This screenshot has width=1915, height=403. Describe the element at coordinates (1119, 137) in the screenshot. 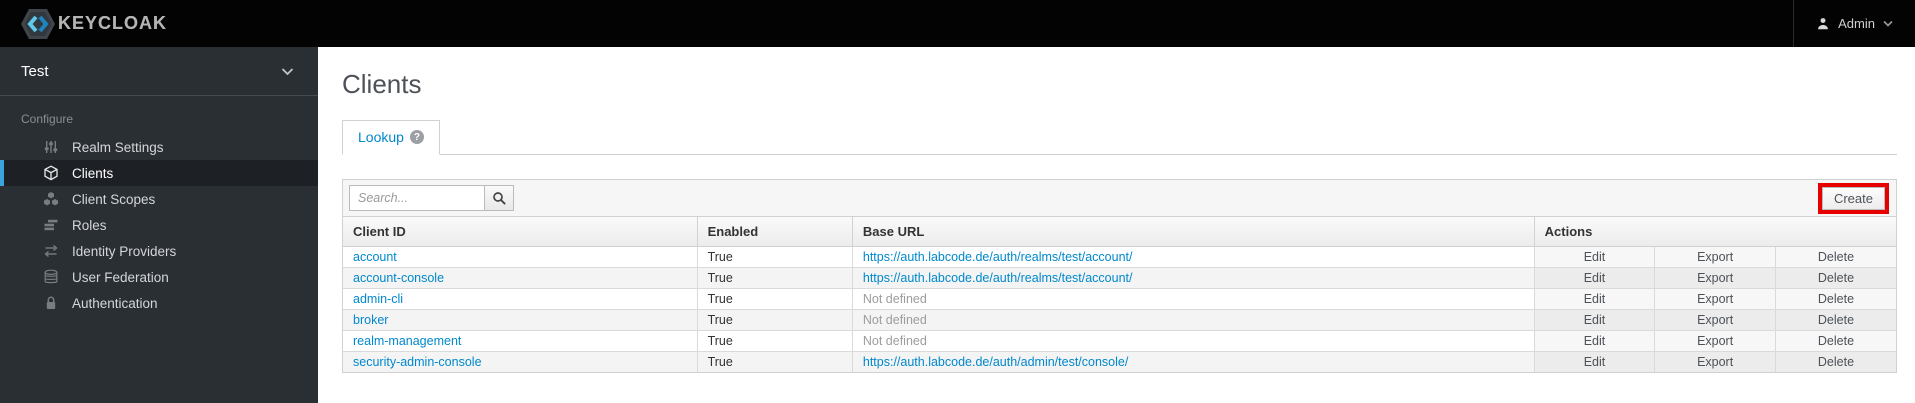

I see `tab-bar: Lookup ?` at that location.